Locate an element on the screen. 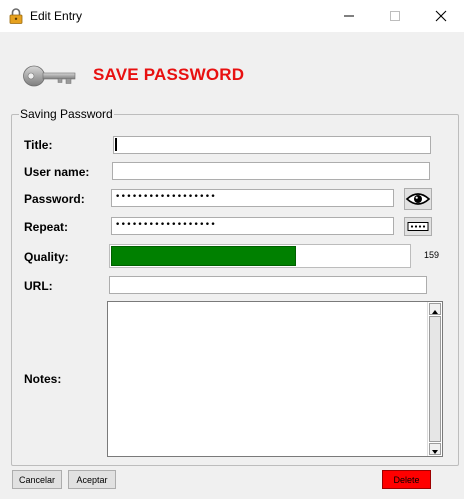  password-input: •••••••••••••••••• is located at coordinates (252, 198).